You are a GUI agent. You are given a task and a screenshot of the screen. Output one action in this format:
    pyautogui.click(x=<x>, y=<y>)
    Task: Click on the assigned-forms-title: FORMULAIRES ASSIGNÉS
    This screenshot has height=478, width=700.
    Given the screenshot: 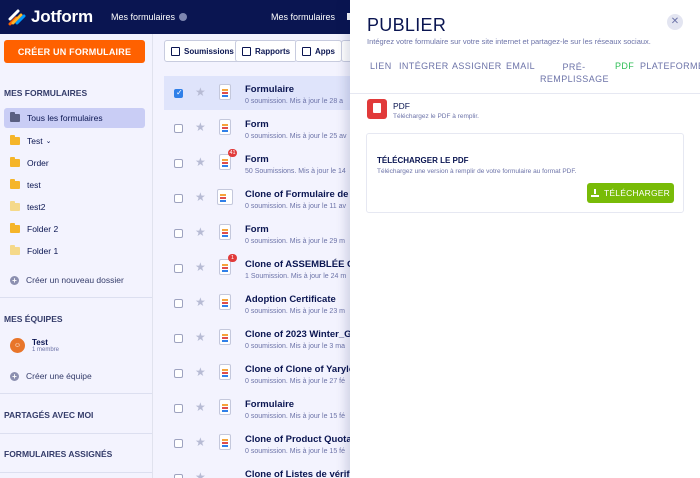 What is the action you would take?
    pyautogui.click(x=58, y=454)
    